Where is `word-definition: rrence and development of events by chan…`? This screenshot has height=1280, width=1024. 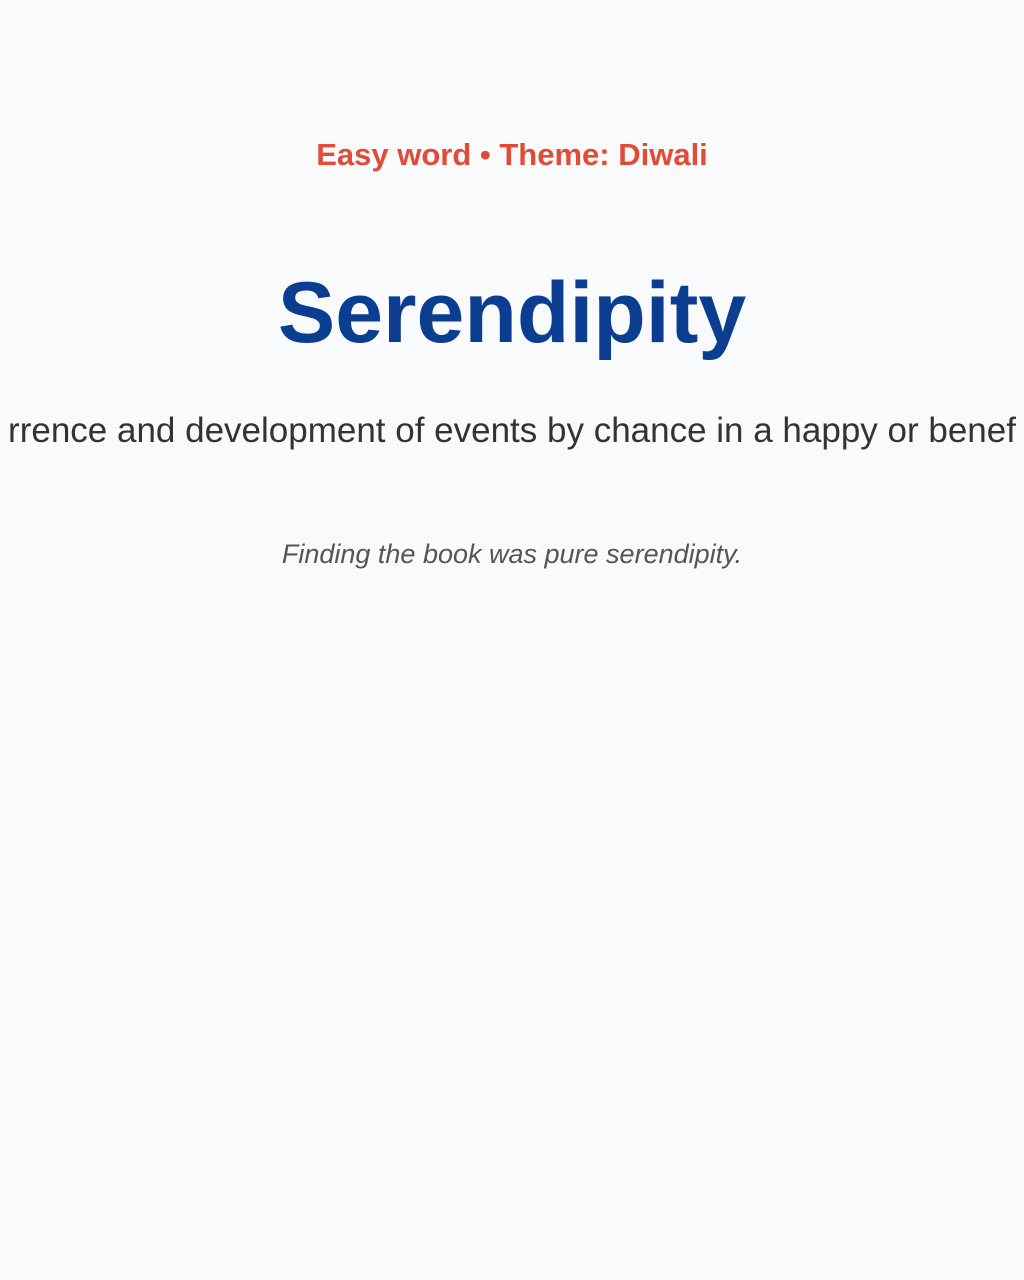 word-definition: rrence and development of events by chan… is located at coordinates (512, 430).